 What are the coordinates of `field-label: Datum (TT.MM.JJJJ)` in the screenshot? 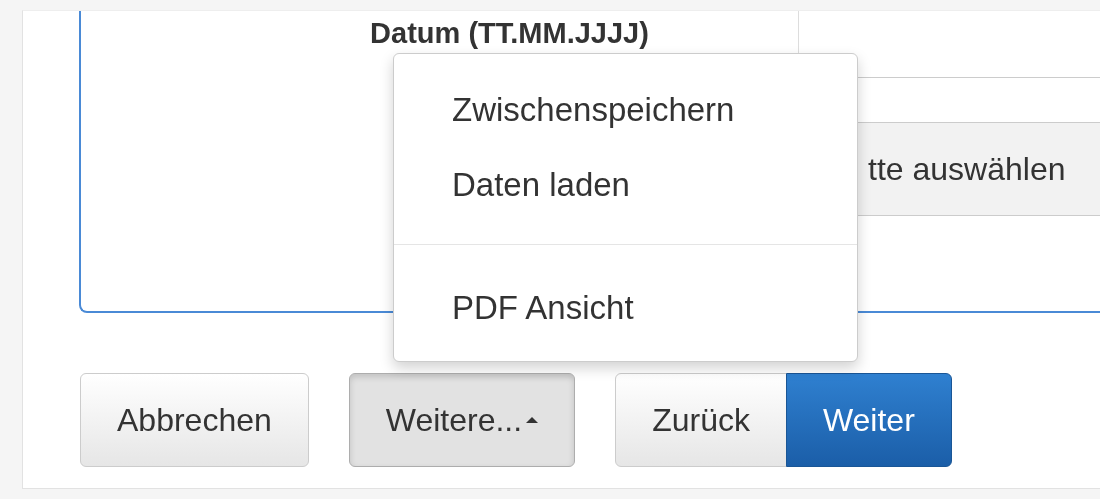 It's located at (509, 33).